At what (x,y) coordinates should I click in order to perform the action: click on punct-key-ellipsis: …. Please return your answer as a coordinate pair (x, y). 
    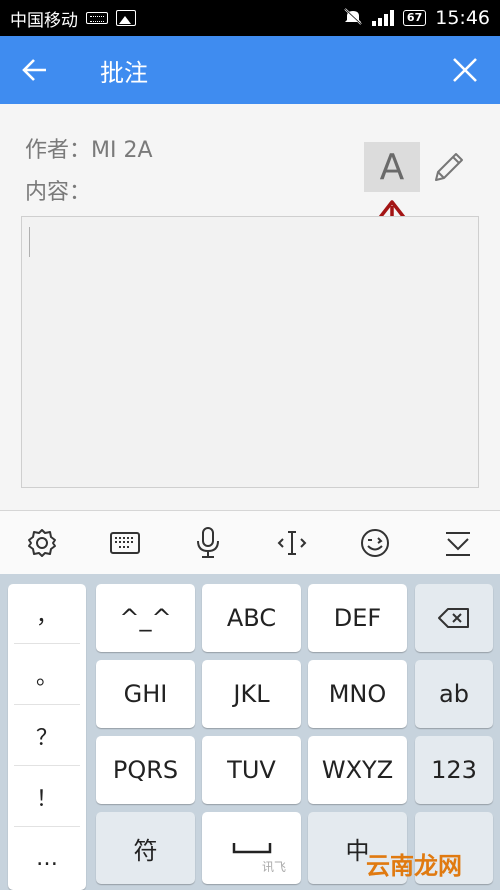
    Looking at the image, I should click on (47, 858).